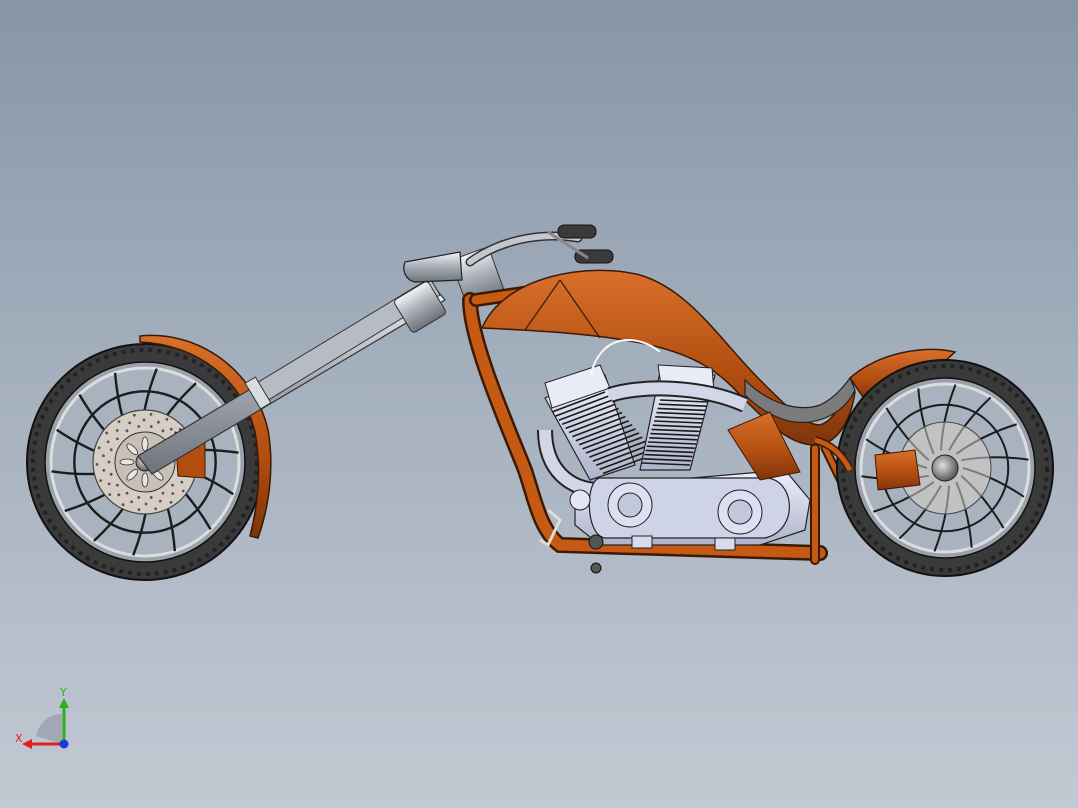 This screenshot has width=1078, height=808. Describe the element at coordinates (42, 717) in the screenshot. I see `coordinate-triad: Y X` at that location.